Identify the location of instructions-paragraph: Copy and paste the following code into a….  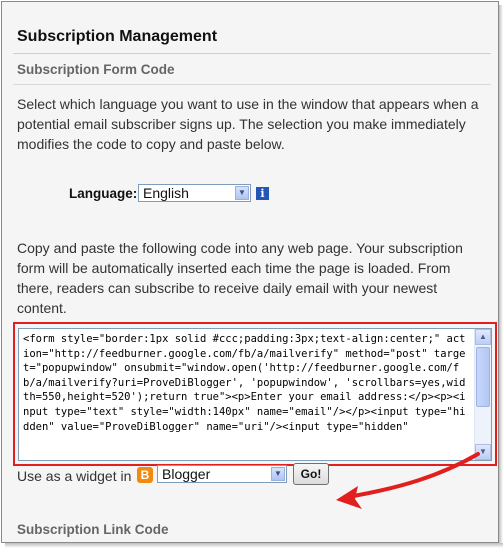
(240, 278).